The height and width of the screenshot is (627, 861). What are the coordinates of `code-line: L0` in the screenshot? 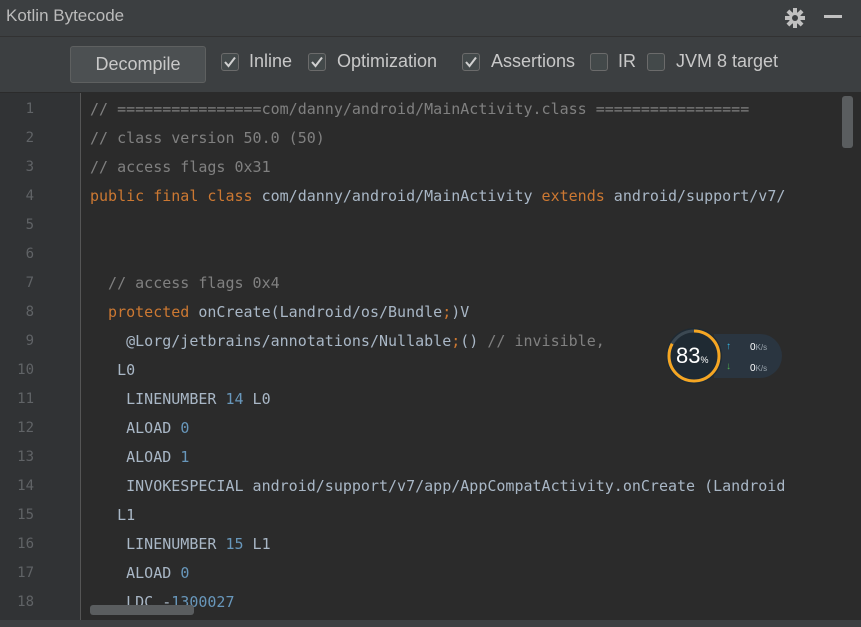 It's located at (112, 370).